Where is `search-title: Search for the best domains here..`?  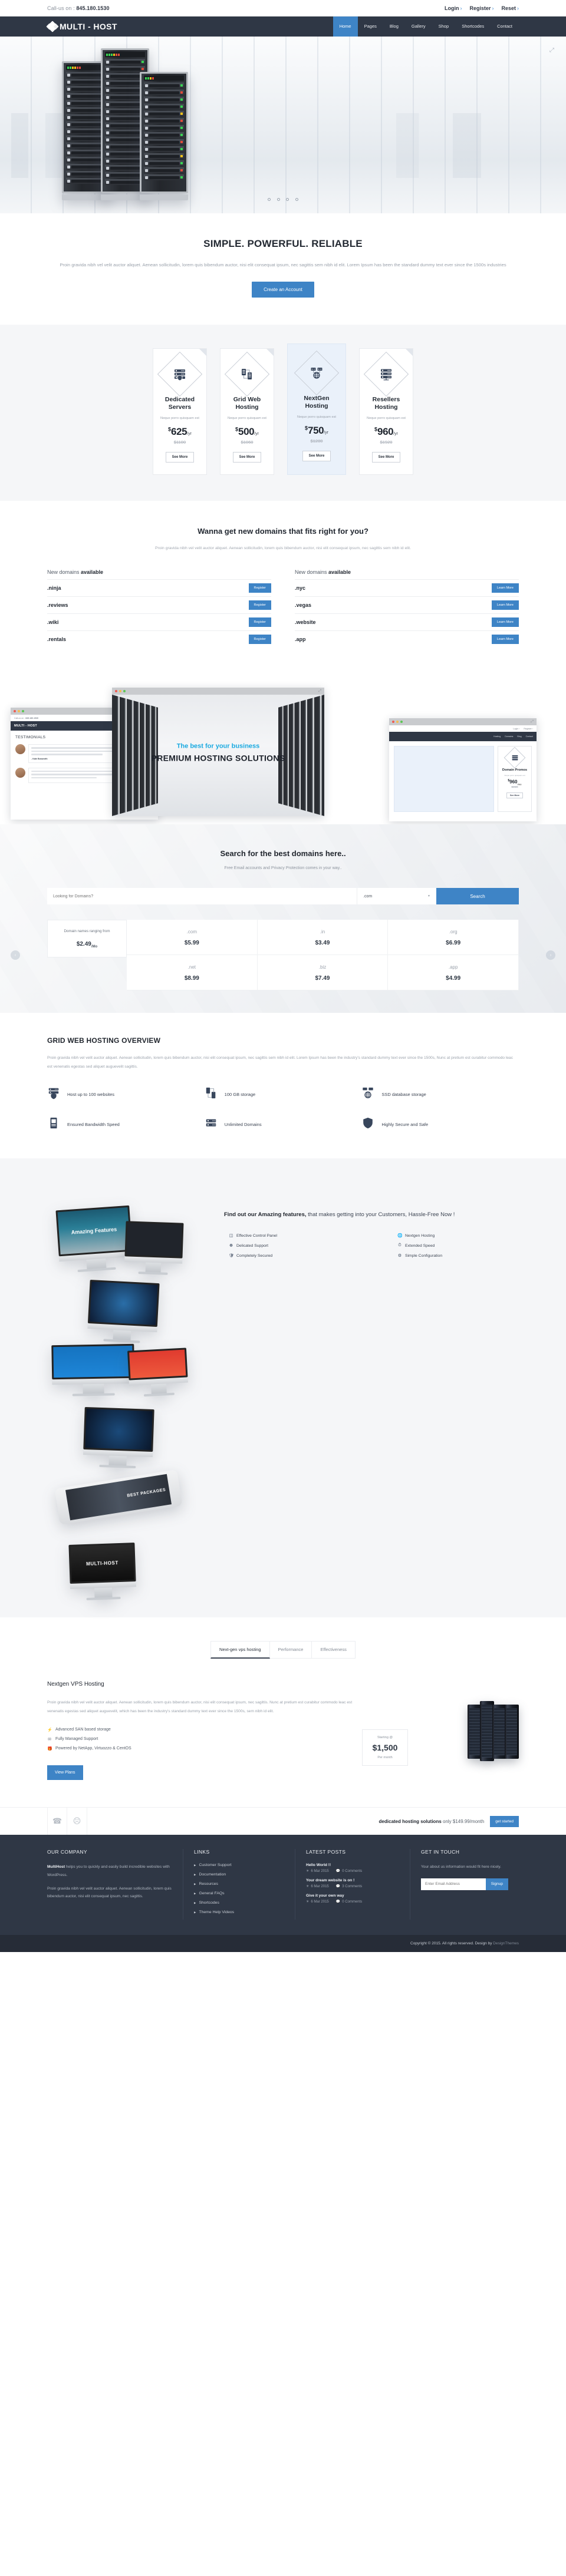
search-title: Search for the best domains here.. is located at coordinates (283, 853).